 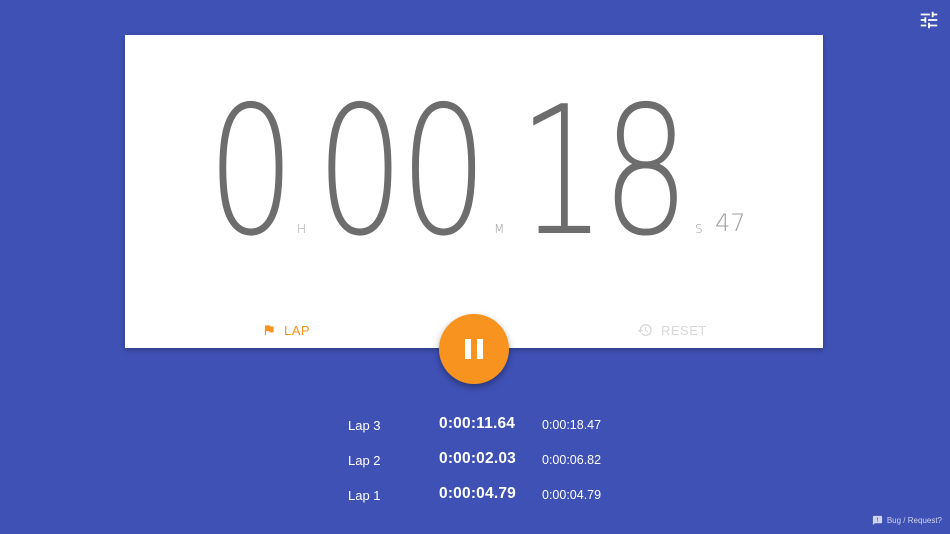 What do you see at coordinates (297, 330) in the screenshot?
I see `lap-button-label: LAP` at bounding box center [297, 330].